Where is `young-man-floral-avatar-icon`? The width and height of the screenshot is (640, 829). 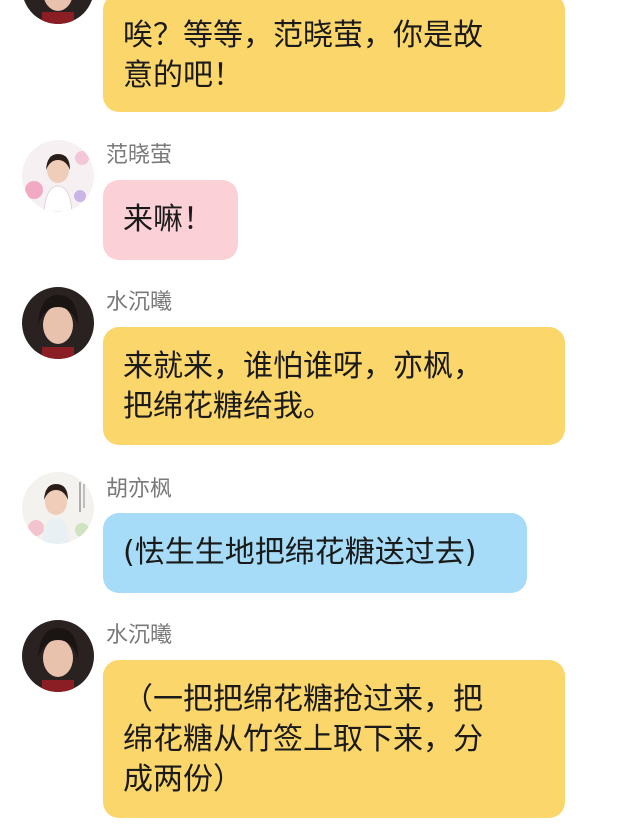
young-man-floral-avatar-icon is located at coordinates (58, 508).